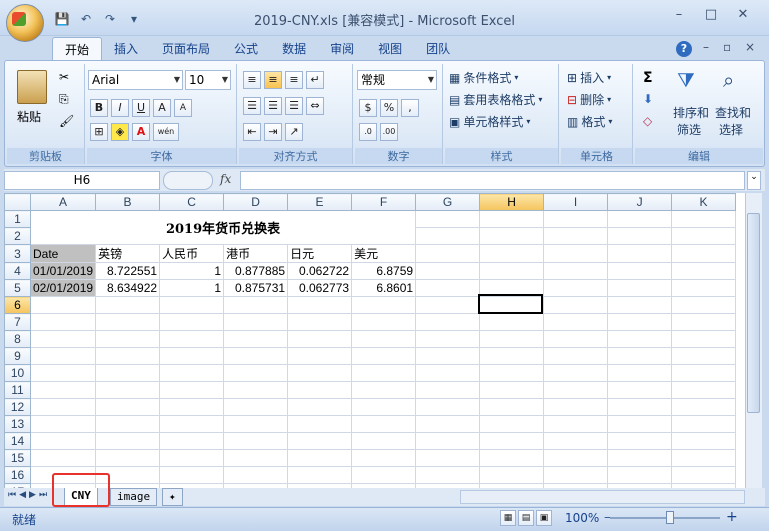 Image resolution: width=769 pixels, height=531 pixels. I want to click on increase-indent-icon: ⇥, so click(273, 132).